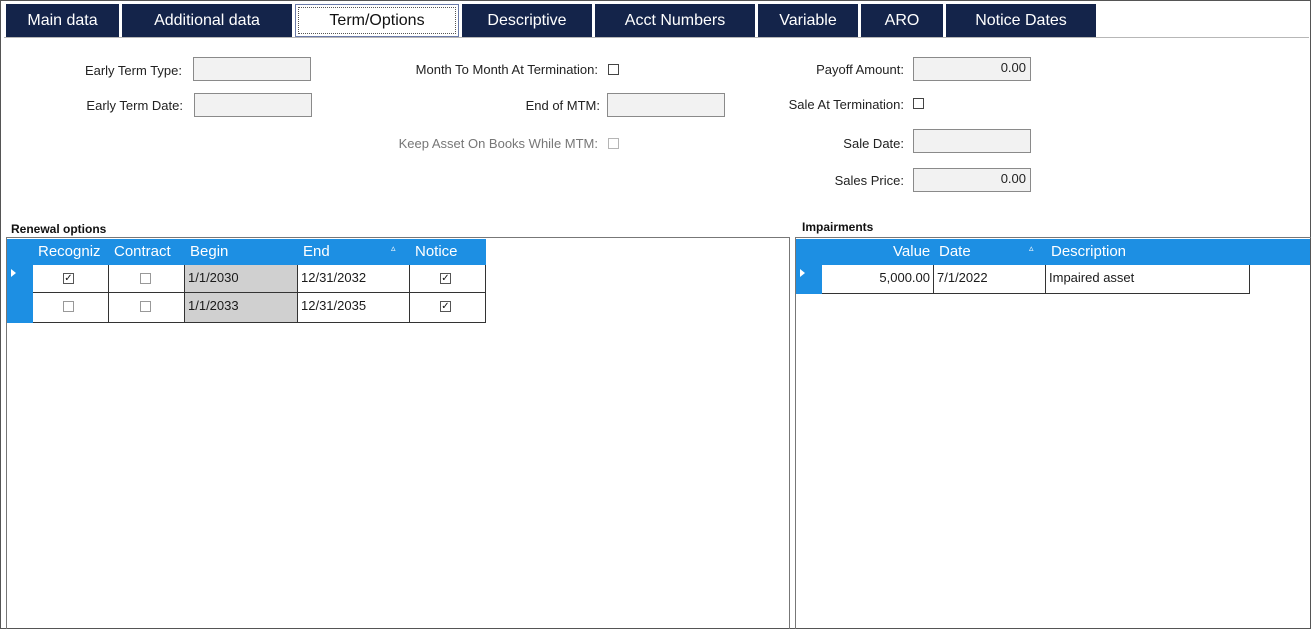  What do you see at coordinates (613, 143) in the screenshot?
I see `keep-asset-checkbox` at bounding box center [613, 143].